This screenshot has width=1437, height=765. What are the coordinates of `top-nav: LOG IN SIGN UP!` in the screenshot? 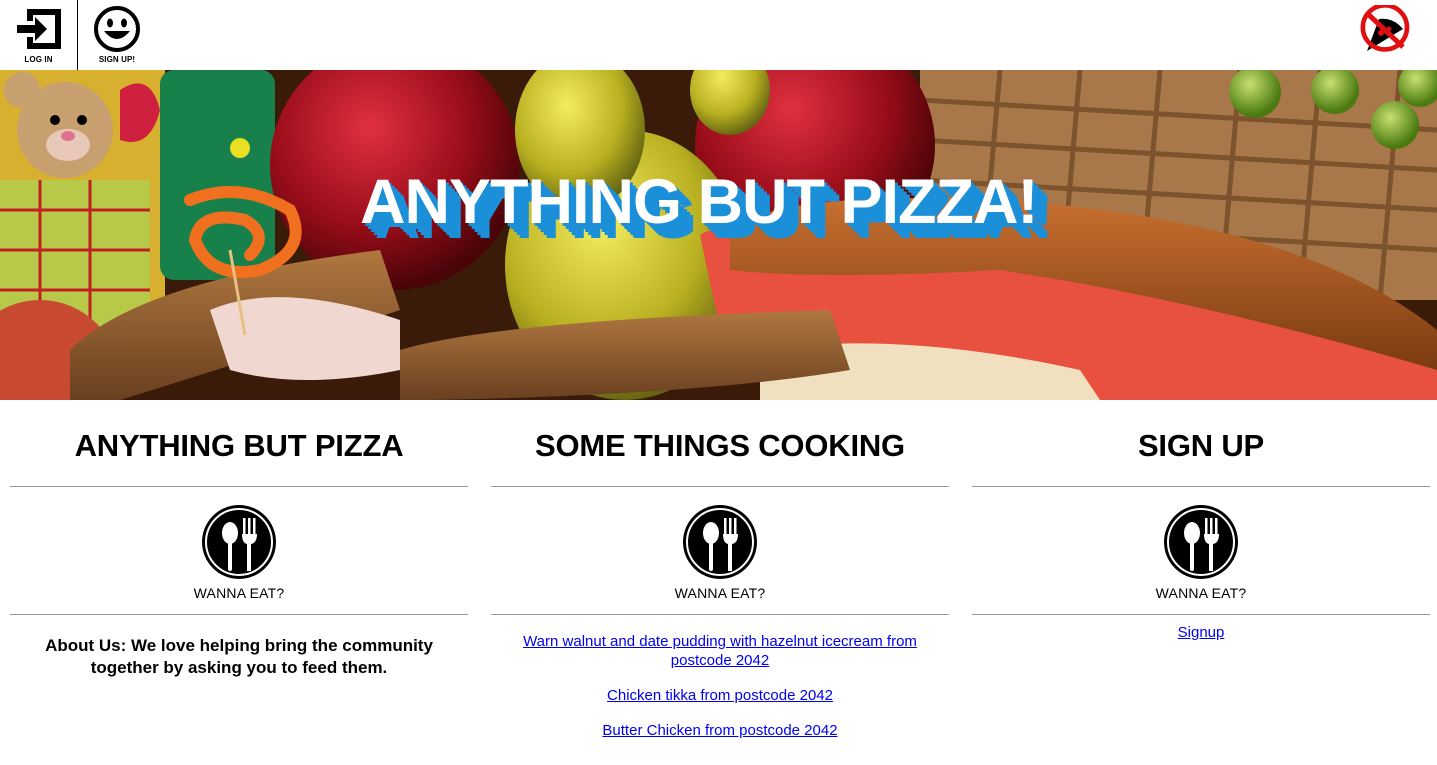 It's located at (718, 35).